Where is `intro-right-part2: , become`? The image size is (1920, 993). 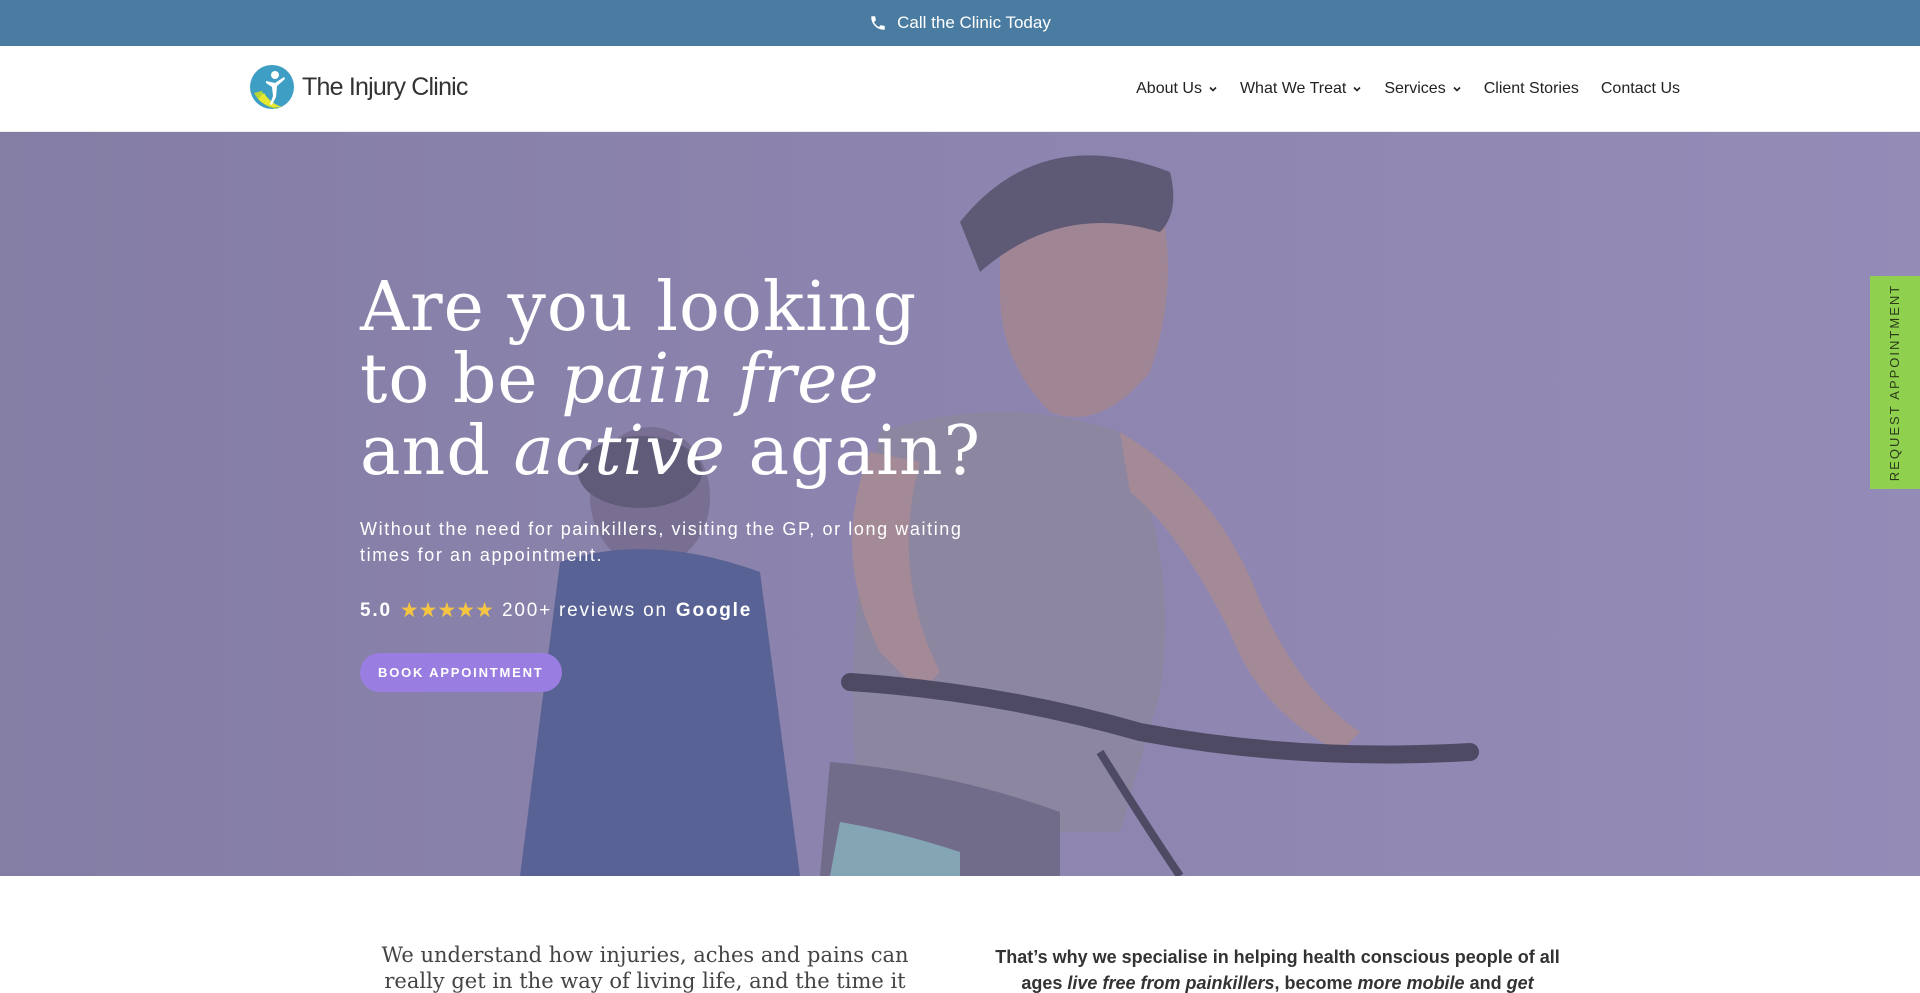
intro-right-part2: , become is located at coordinates (1316, 983).